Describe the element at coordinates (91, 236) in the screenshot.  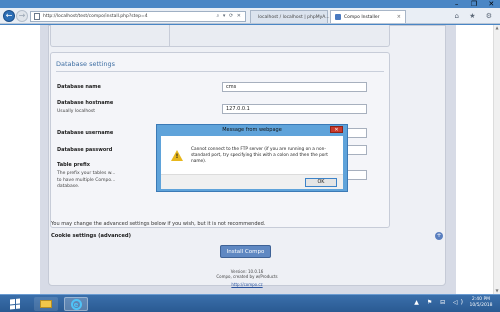
I see `cookie-settings-label: Cookie settings (advanced)` at that location.